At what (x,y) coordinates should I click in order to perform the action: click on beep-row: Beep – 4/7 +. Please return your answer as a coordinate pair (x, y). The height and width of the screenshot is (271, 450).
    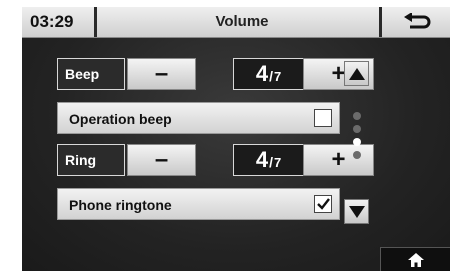
    Looking at the image, I should click on (215, 74).